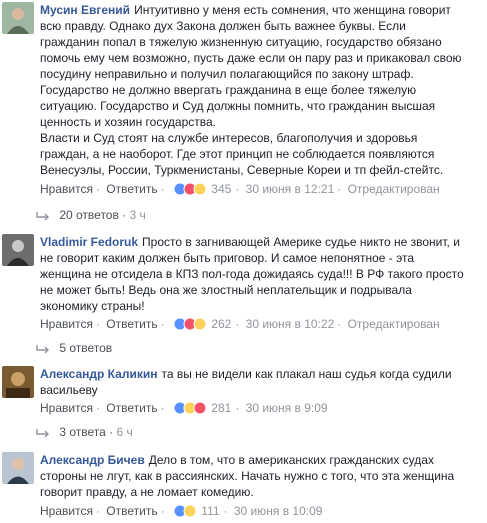 The width and height of the screenshot is (487, 523). What do you see at coordinates (85, 10) in the screenshot?
I see `author-name: Мусин Евгений` at bounding box center [85, 10].